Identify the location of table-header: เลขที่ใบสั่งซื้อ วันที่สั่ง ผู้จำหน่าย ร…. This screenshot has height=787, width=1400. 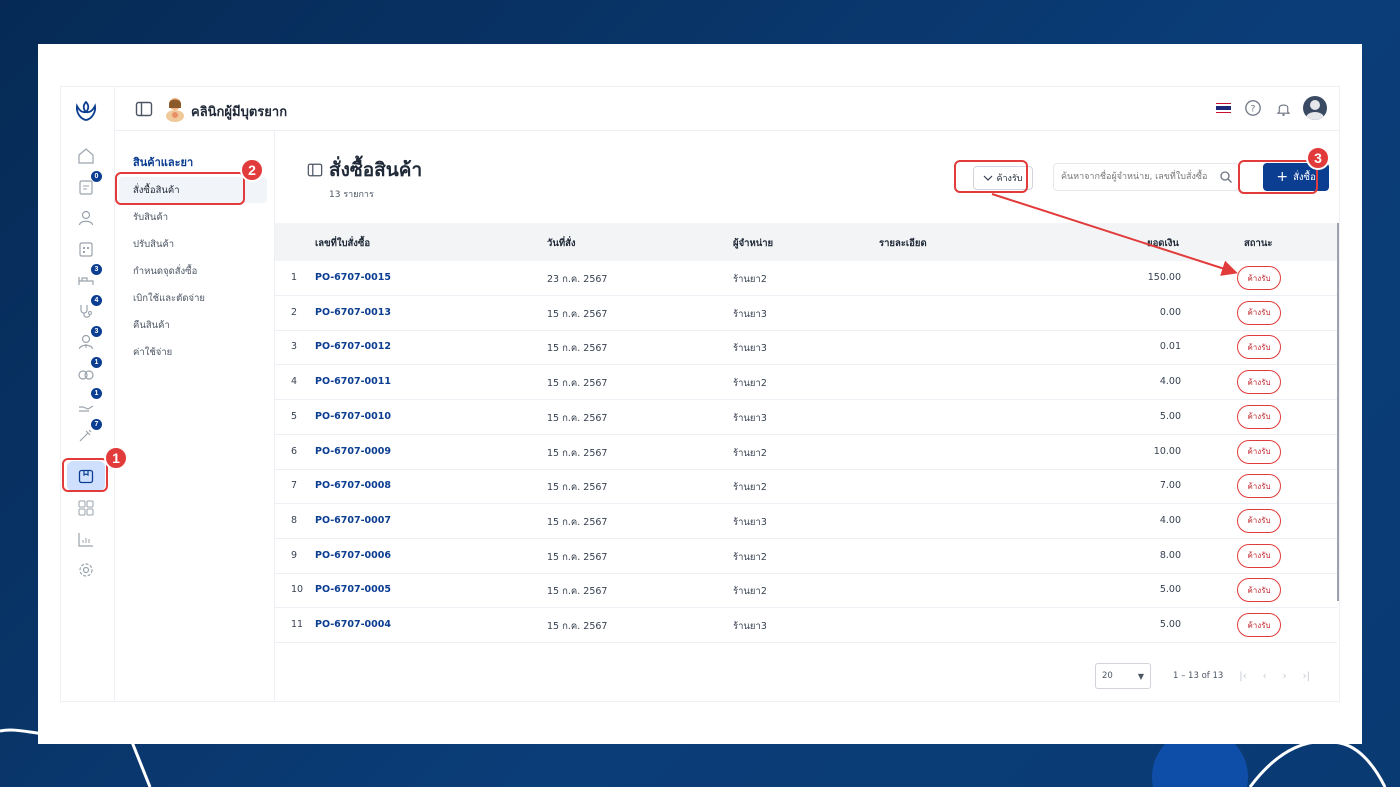
(806, 242).